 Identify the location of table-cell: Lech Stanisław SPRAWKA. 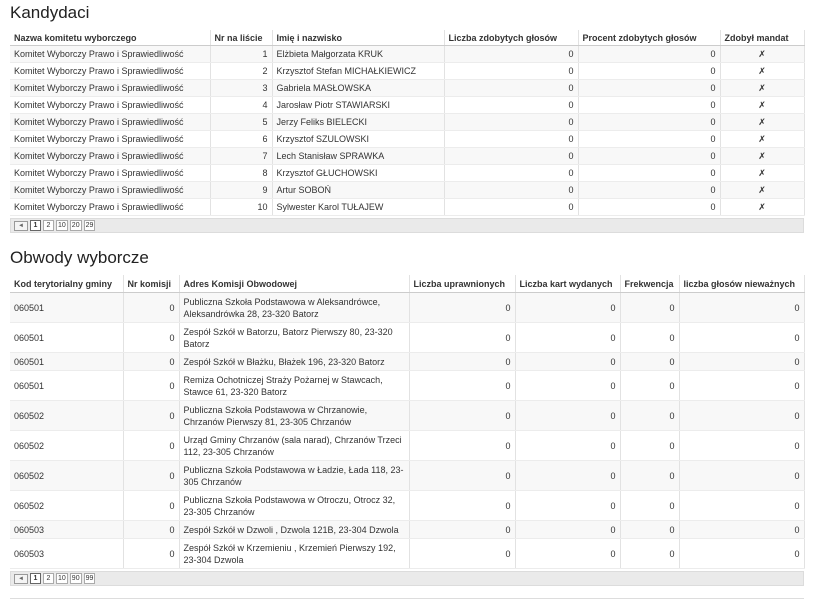
(358, 156).